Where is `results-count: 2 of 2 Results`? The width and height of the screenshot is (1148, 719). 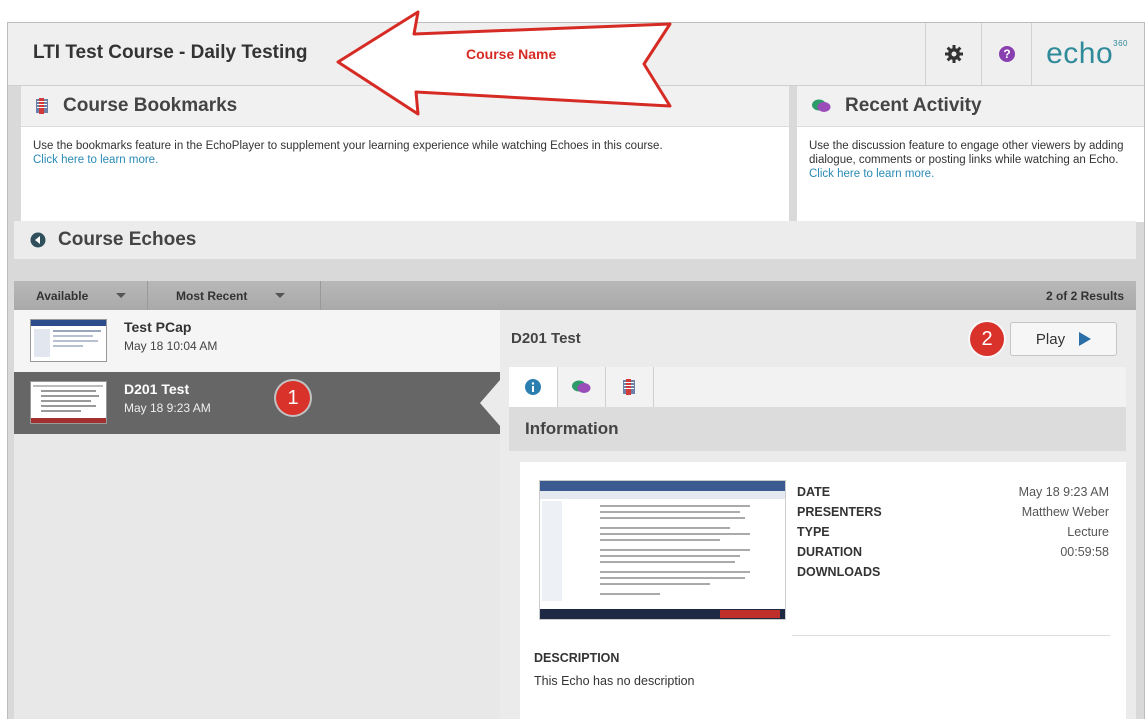 results-count: 2 of 2 Results is located at coordinates (1084, 295).